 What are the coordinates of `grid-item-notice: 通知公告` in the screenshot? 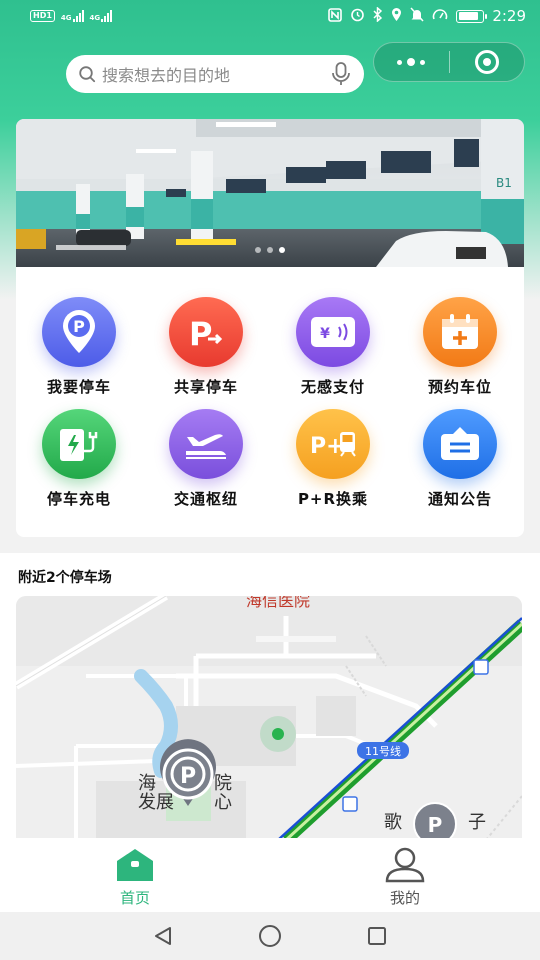 It's located at (460, 459).